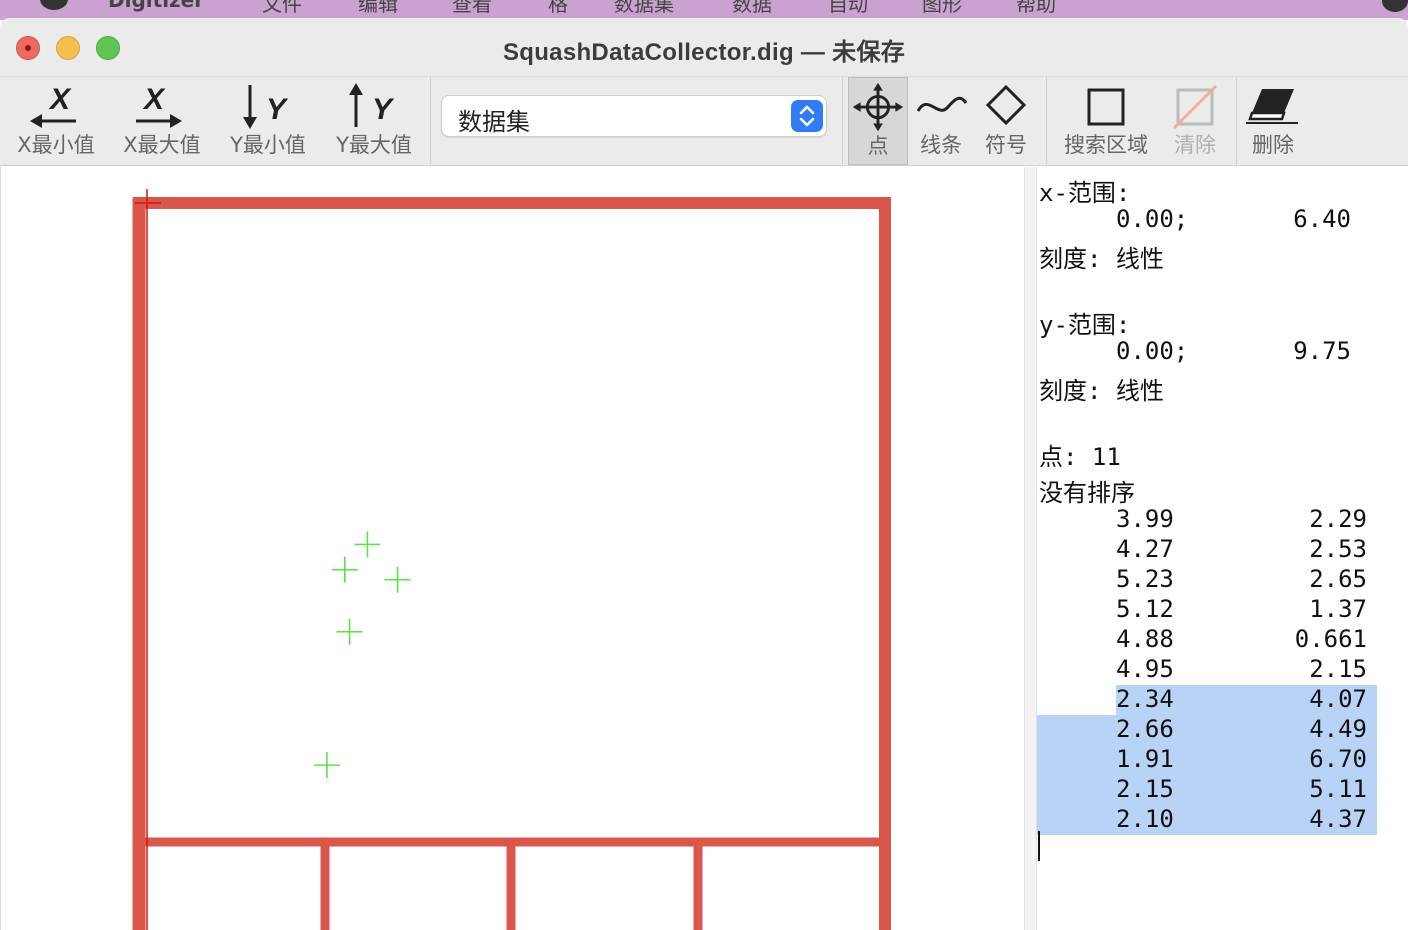 The height and width of the screenshot is (930, 1408). What do you see at coordinates (362, 655) in the screenshot?
I see `data-point-markers` at bounding box center [362, 655].